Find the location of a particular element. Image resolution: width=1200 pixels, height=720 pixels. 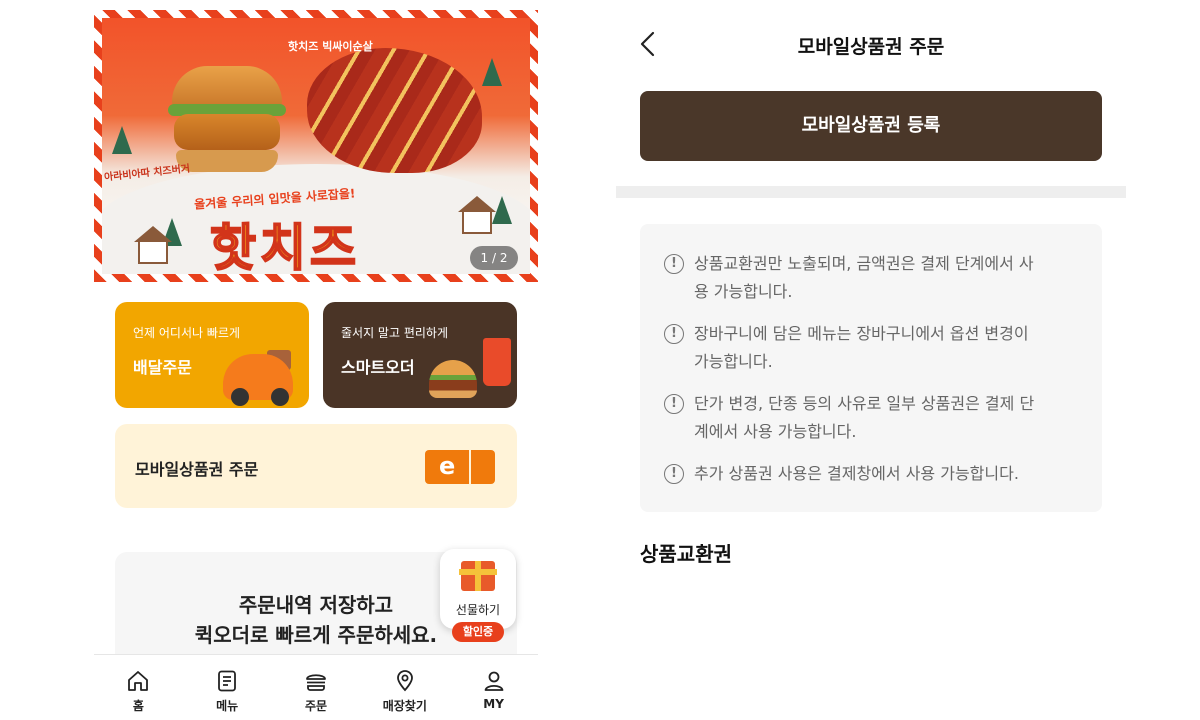

gift-button: 선물하기 is located at coordinates (478, 589).